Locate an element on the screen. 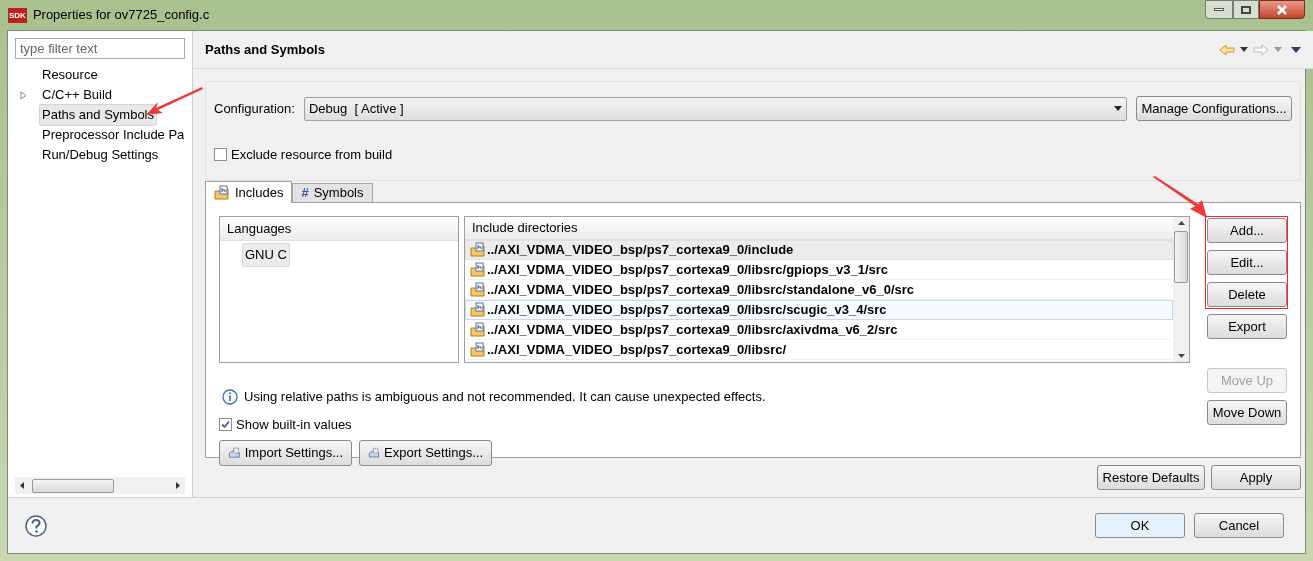 The image size is (1313, 561). tree-row: Preprocessor Include Pa is located at coordinates (100, 135).